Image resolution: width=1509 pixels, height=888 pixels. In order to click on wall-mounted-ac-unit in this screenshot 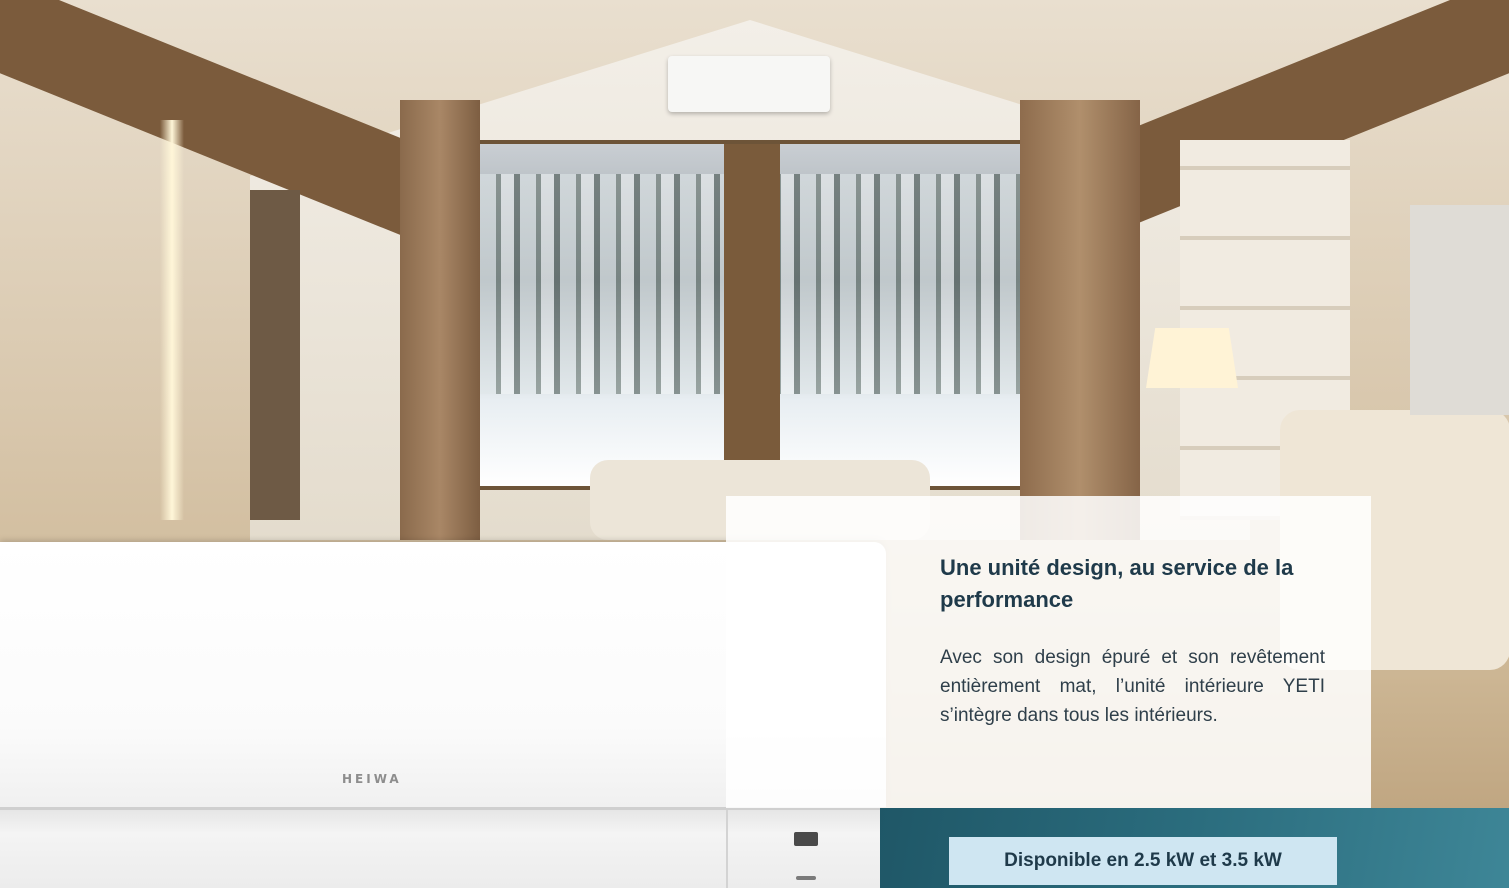, I will do `click(749, 84)`.